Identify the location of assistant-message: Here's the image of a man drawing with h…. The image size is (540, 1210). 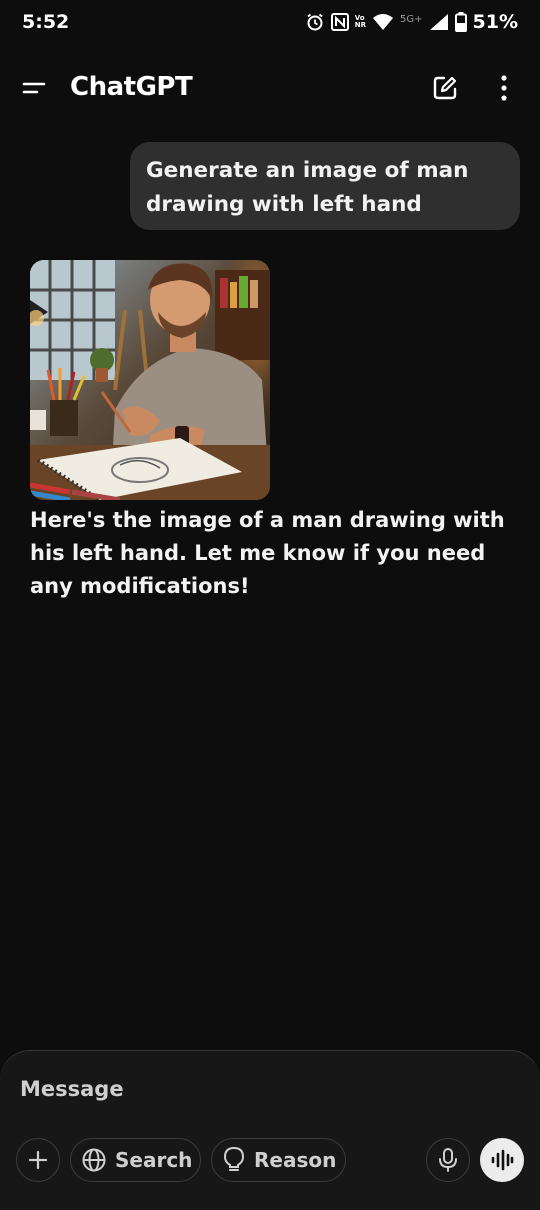
(267, 553).